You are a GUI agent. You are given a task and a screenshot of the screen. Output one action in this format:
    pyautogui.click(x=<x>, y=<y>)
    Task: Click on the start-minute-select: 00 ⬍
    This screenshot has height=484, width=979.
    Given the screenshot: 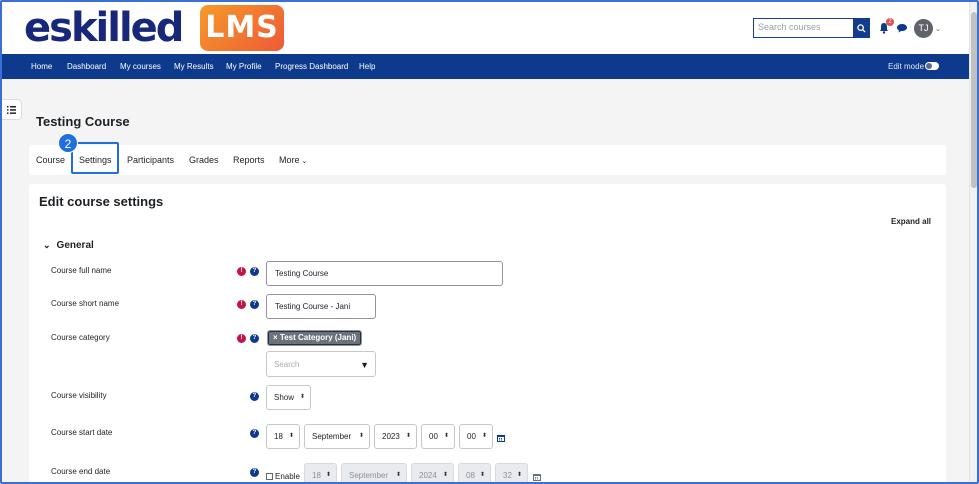 What is the action you would take?
    pyautogui.click(x=476, y=436)
    